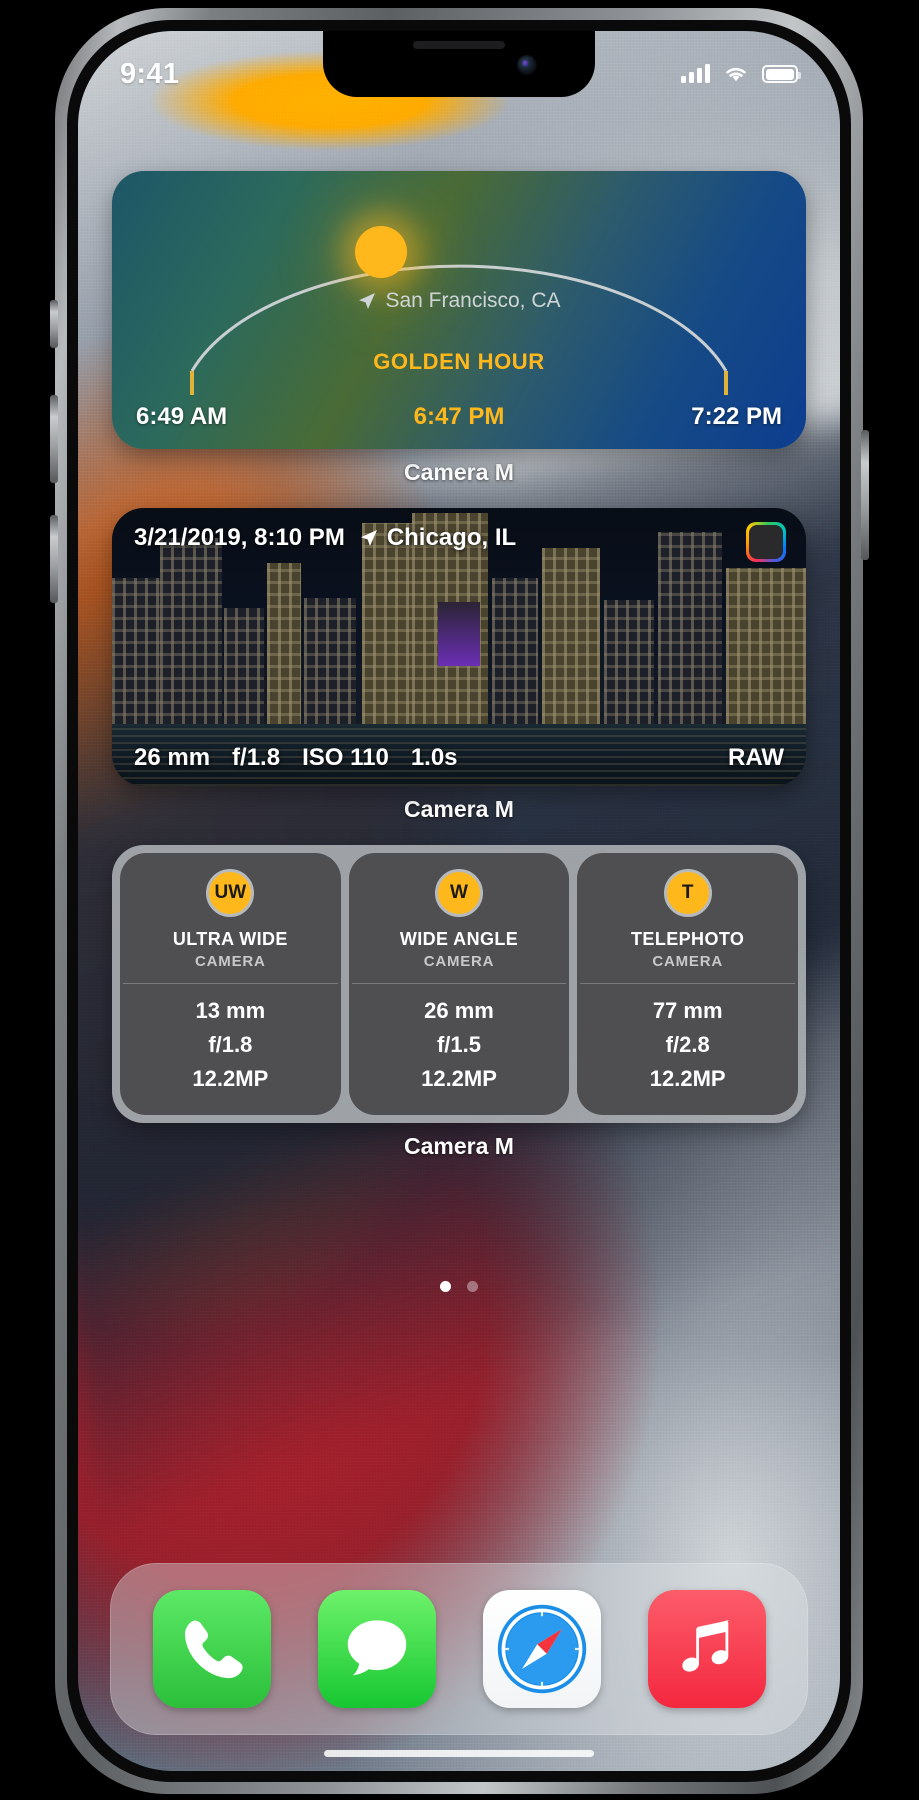 This screenshot has height=1800, width=919. What do you see at coordinates (687, 893) in the screenshot?
I see `telephoto-badge-icon: T` at bounding box center [687, 893].